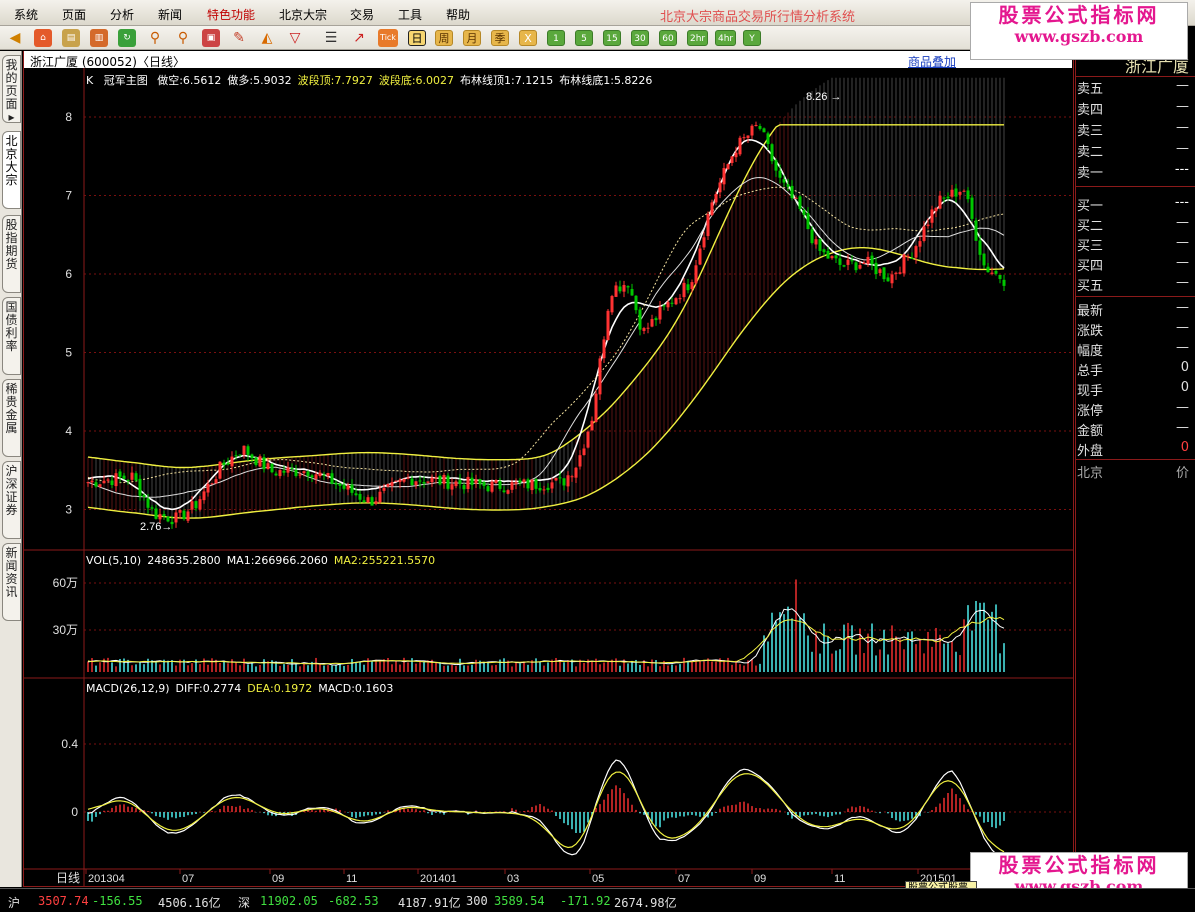  Describe the element at coordinates (932, 61) in the screenshot. I see `overlay-commodity-link: 商品叠加` at that location.